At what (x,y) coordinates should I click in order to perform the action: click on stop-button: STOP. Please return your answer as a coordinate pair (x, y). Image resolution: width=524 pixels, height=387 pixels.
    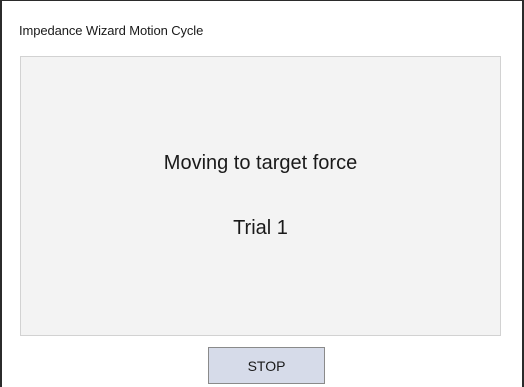
    Looking at the image, I should click on (266, 365).